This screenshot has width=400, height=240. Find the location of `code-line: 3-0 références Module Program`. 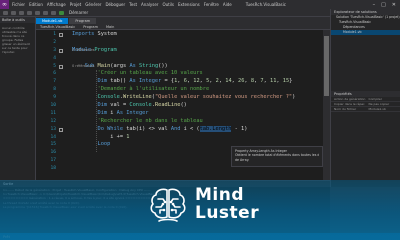

code-line: 3-0 références Module Program is located at coordinates (187, 50).